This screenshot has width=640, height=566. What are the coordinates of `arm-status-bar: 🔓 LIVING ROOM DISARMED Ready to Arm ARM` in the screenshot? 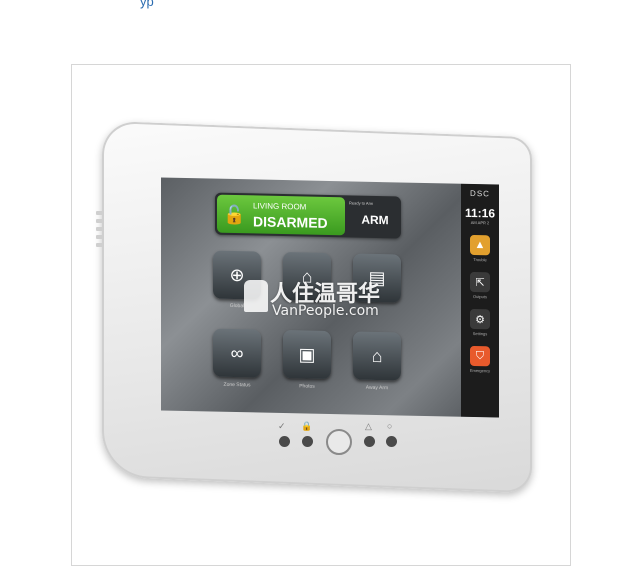 It's located at (308, 215).